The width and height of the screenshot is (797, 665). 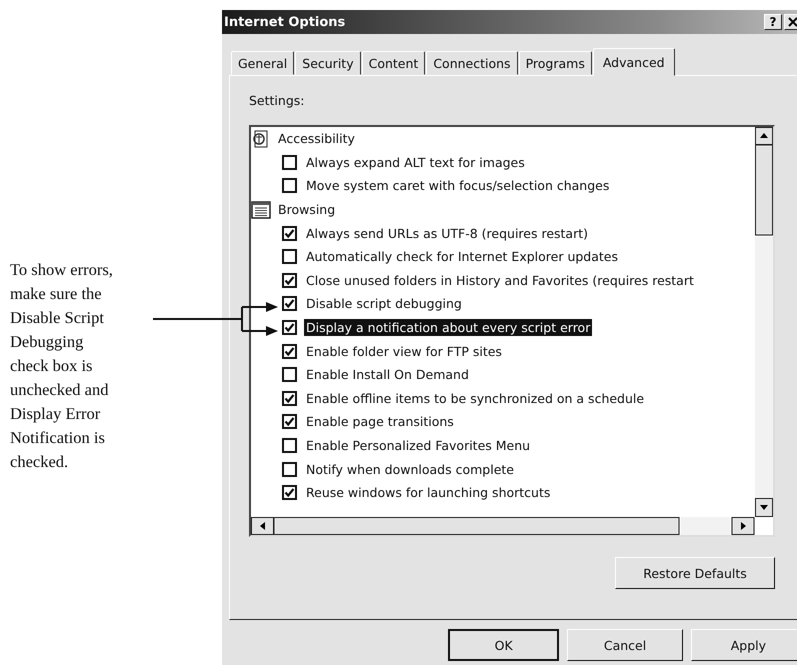 I want to click on vertical-scrollbar, so click(x=764, y=322).